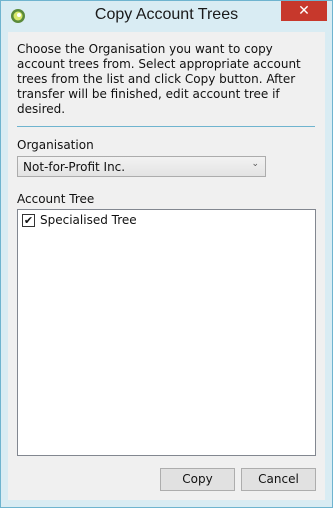 This screenshot has width=333, height=508. What do you see at coordinates (56, 199) in the screenshot?
I see `account-tree-label: Account Tree` at bounding box center [56, 199].